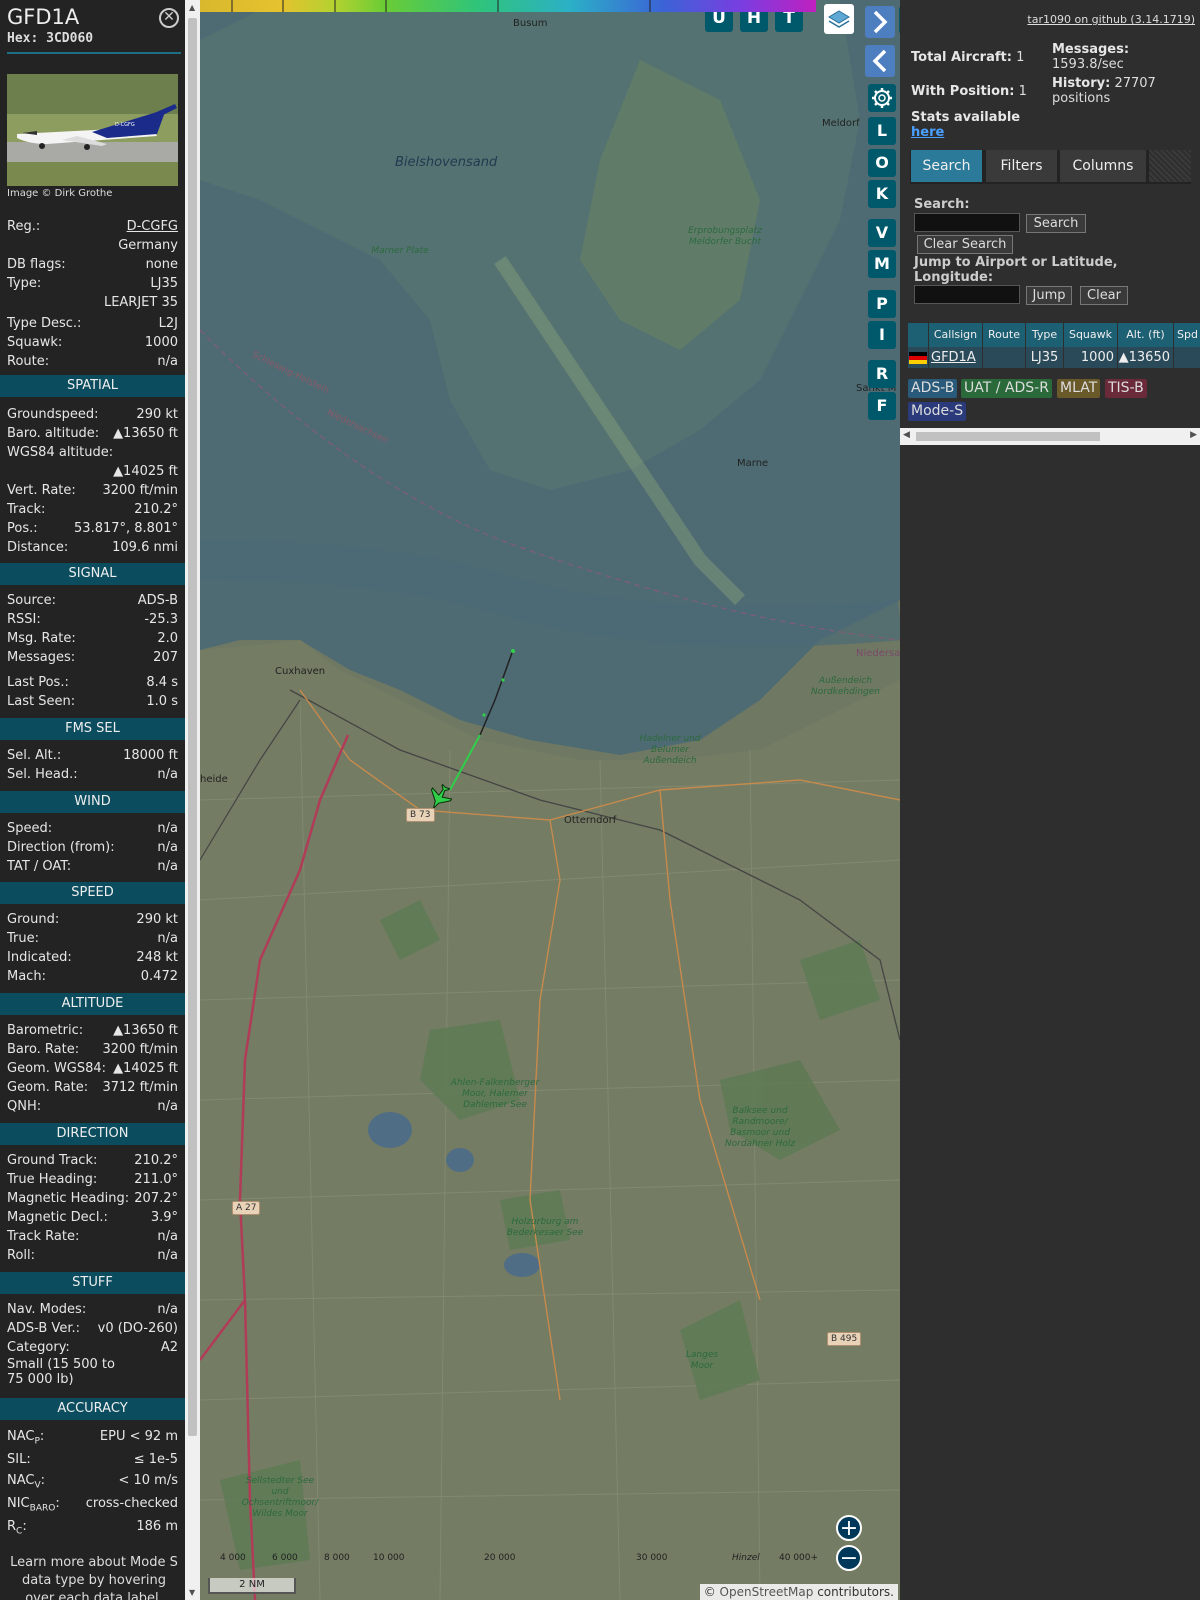 The width and height of the screenshot is (1200, 1600). Describe the element at coordinates (1090, 357) in the screenshot. I see `row-squawk: 1000` at that location.